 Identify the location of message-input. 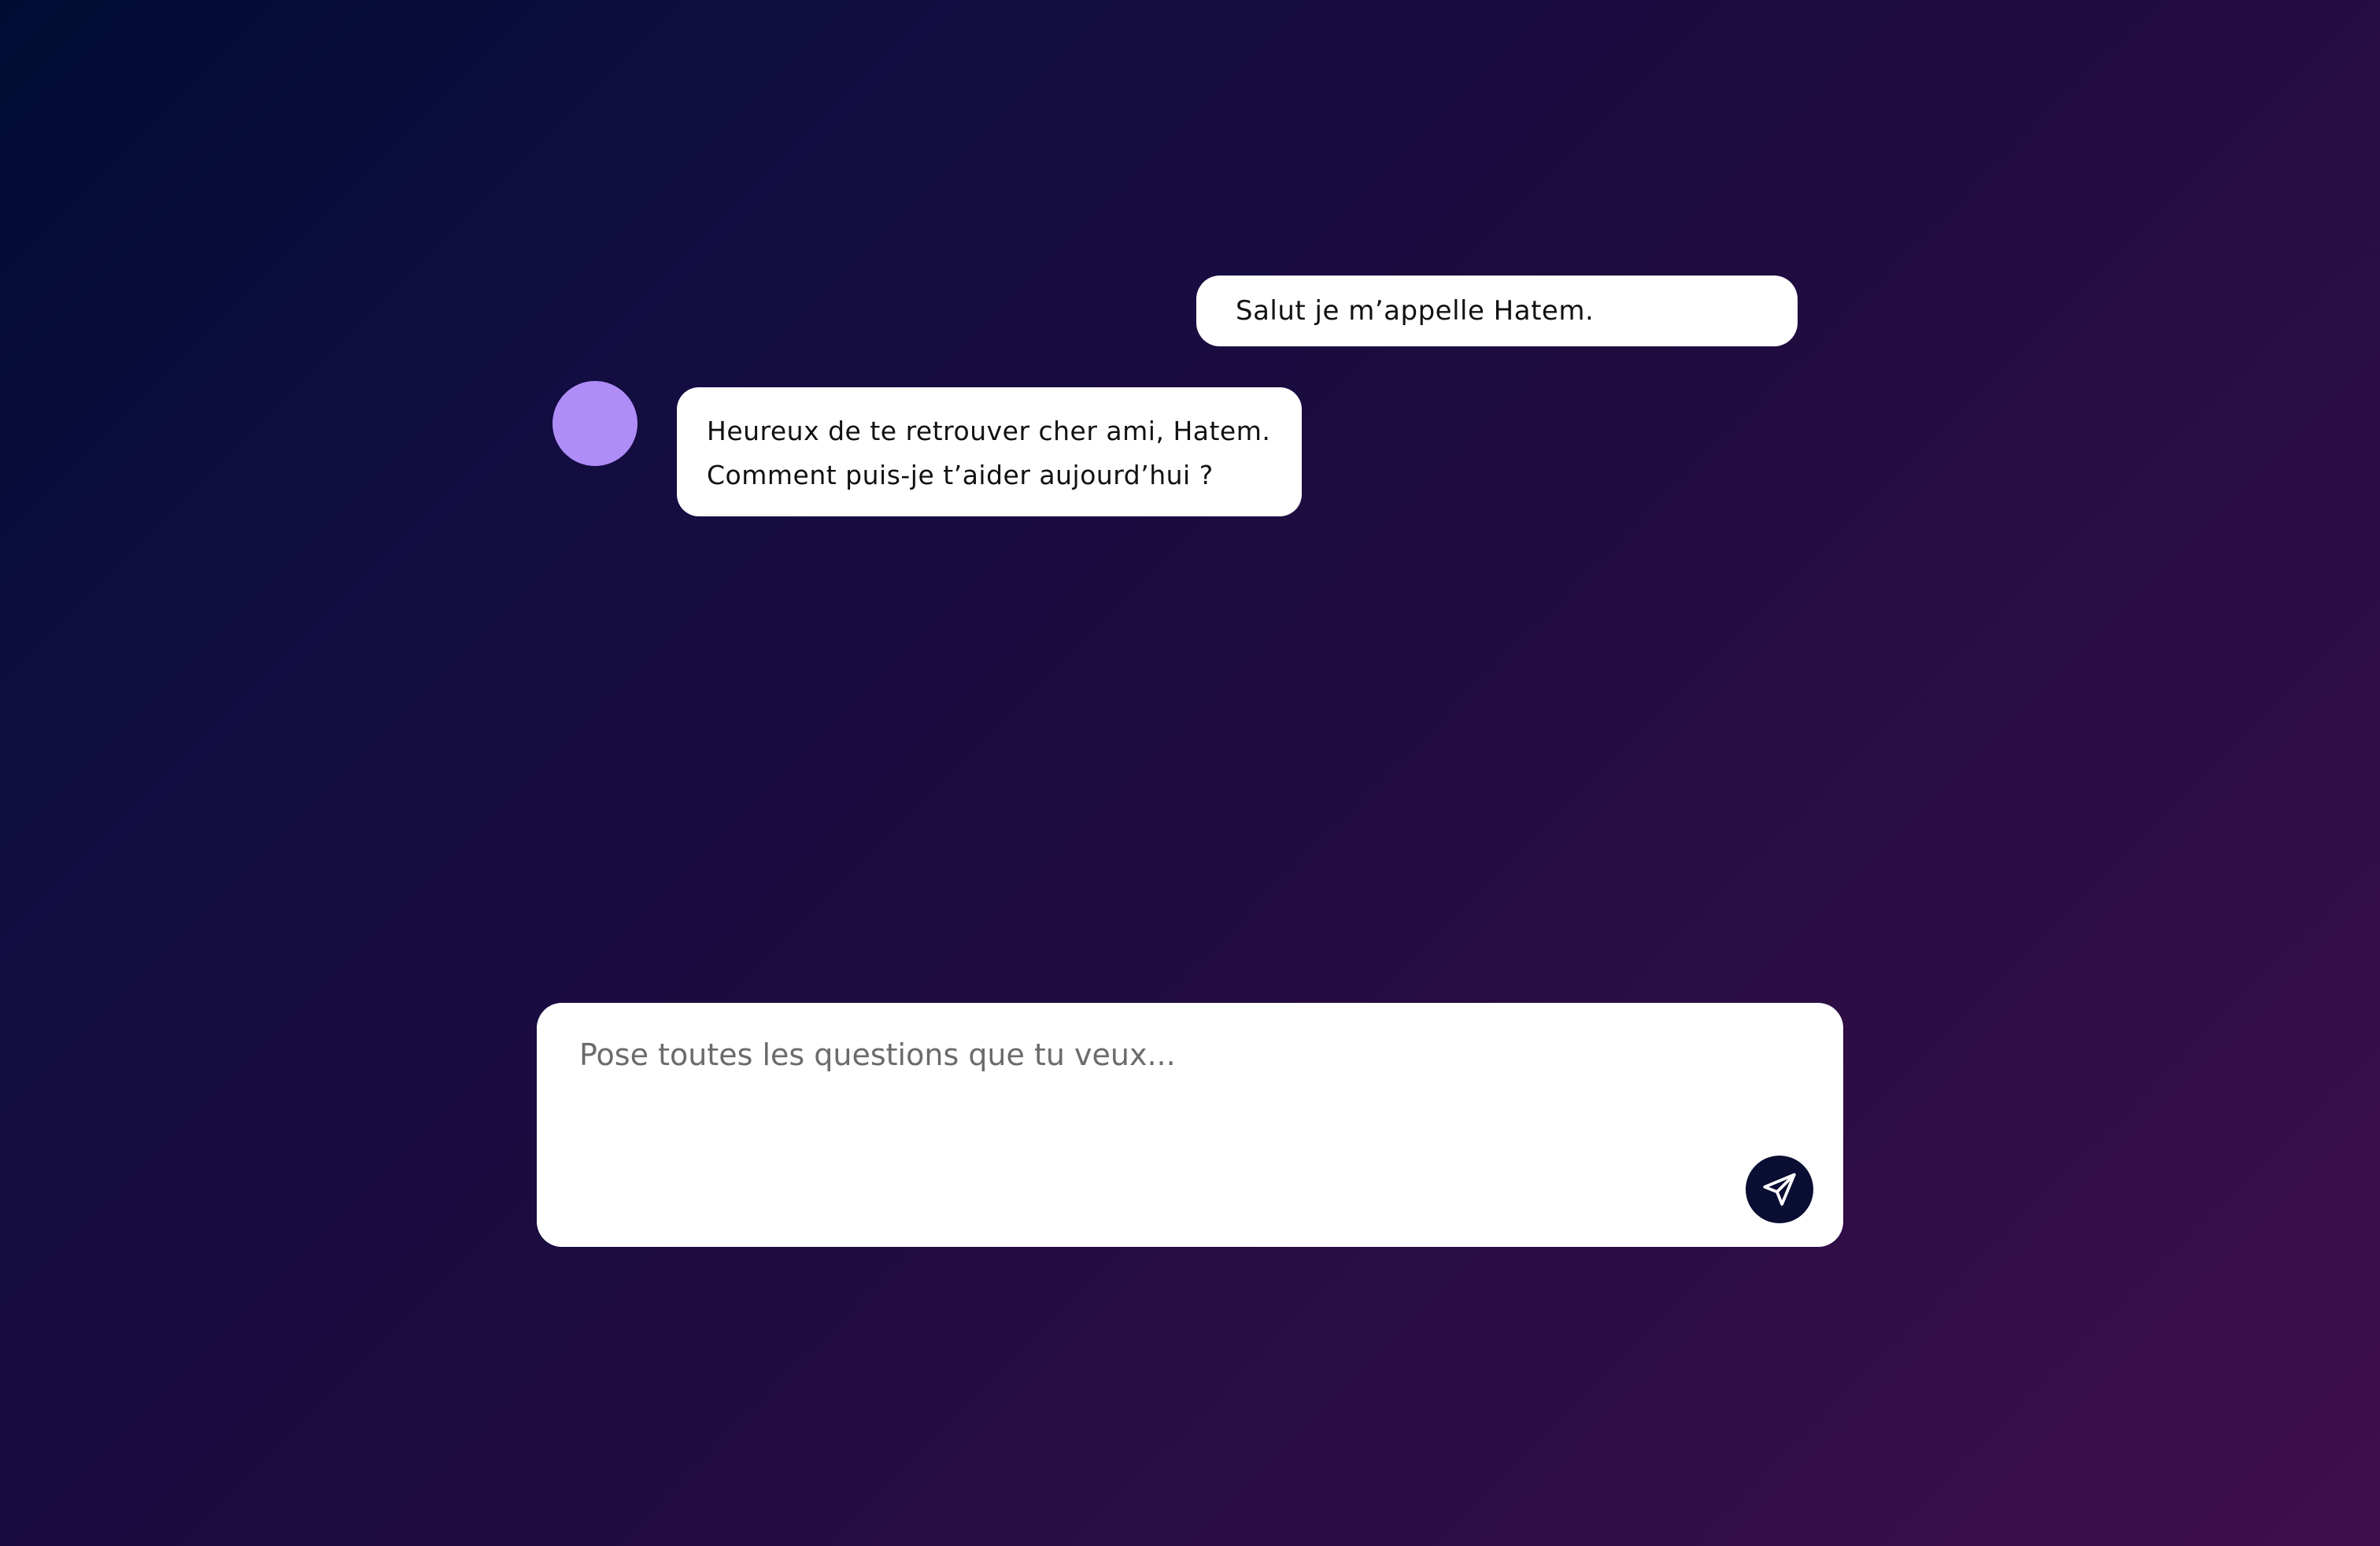
(1169, 1054).